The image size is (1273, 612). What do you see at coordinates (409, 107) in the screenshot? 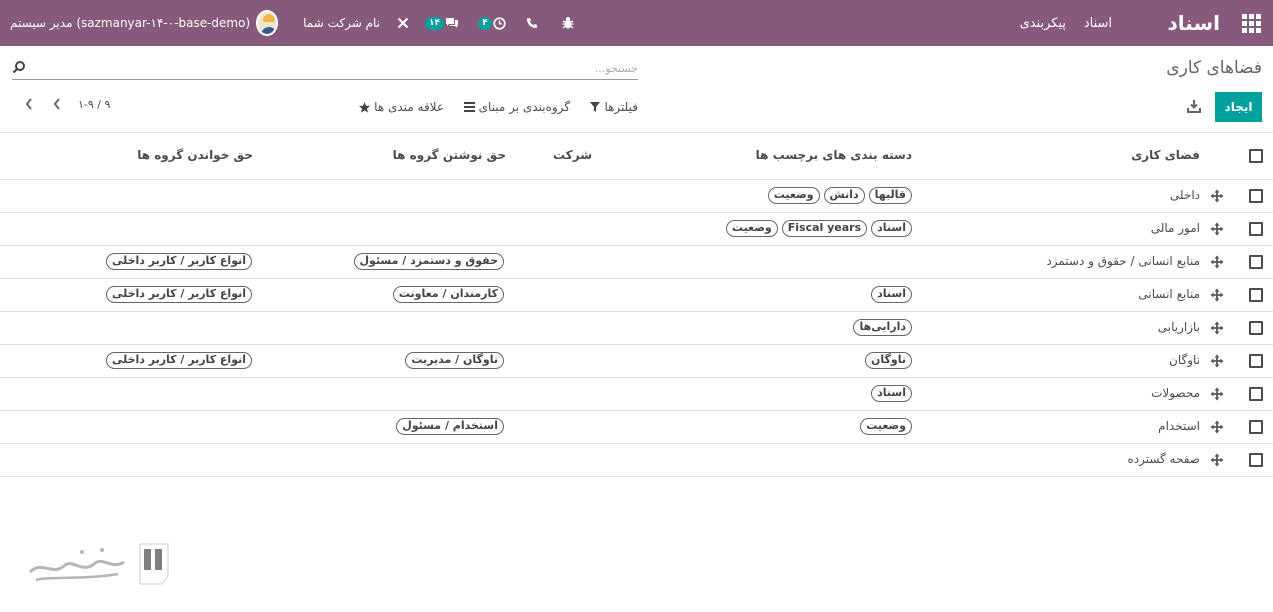
I see `favorites-label: علاقه مندی ها` at bounding box center [409, 107].